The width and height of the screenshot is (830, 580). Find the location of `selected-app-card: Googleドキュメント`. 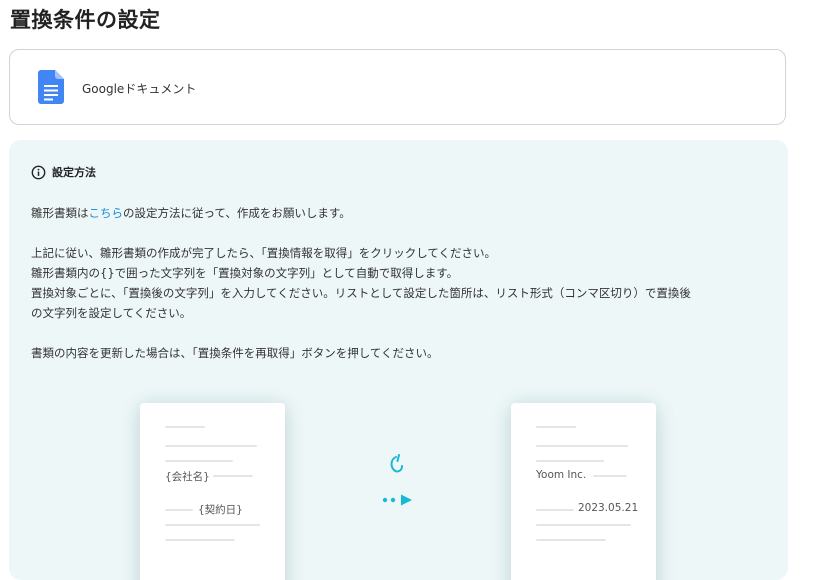

selected-app-card: Googleドキュメント is located at coordinates (397, 87).